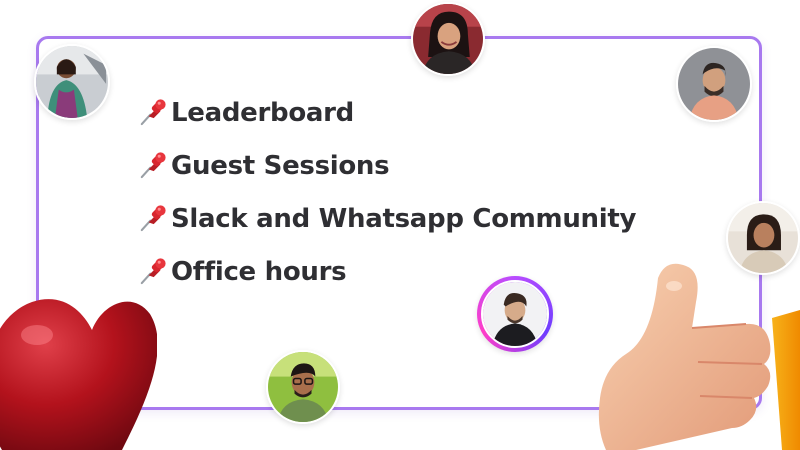  I want to click on item-label-office-hours: Office hours, so click(259, 271).